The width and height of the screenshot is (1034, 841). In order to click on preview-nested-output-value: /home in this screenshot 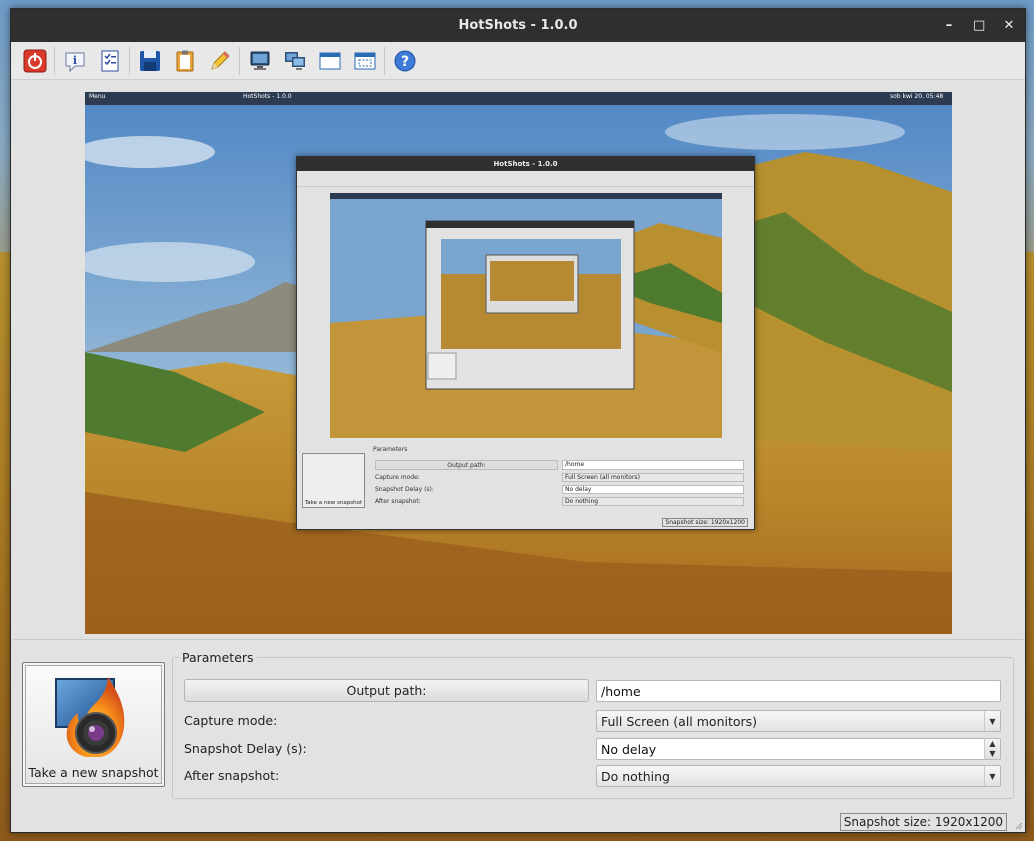, I will do `click(653, 465)`.